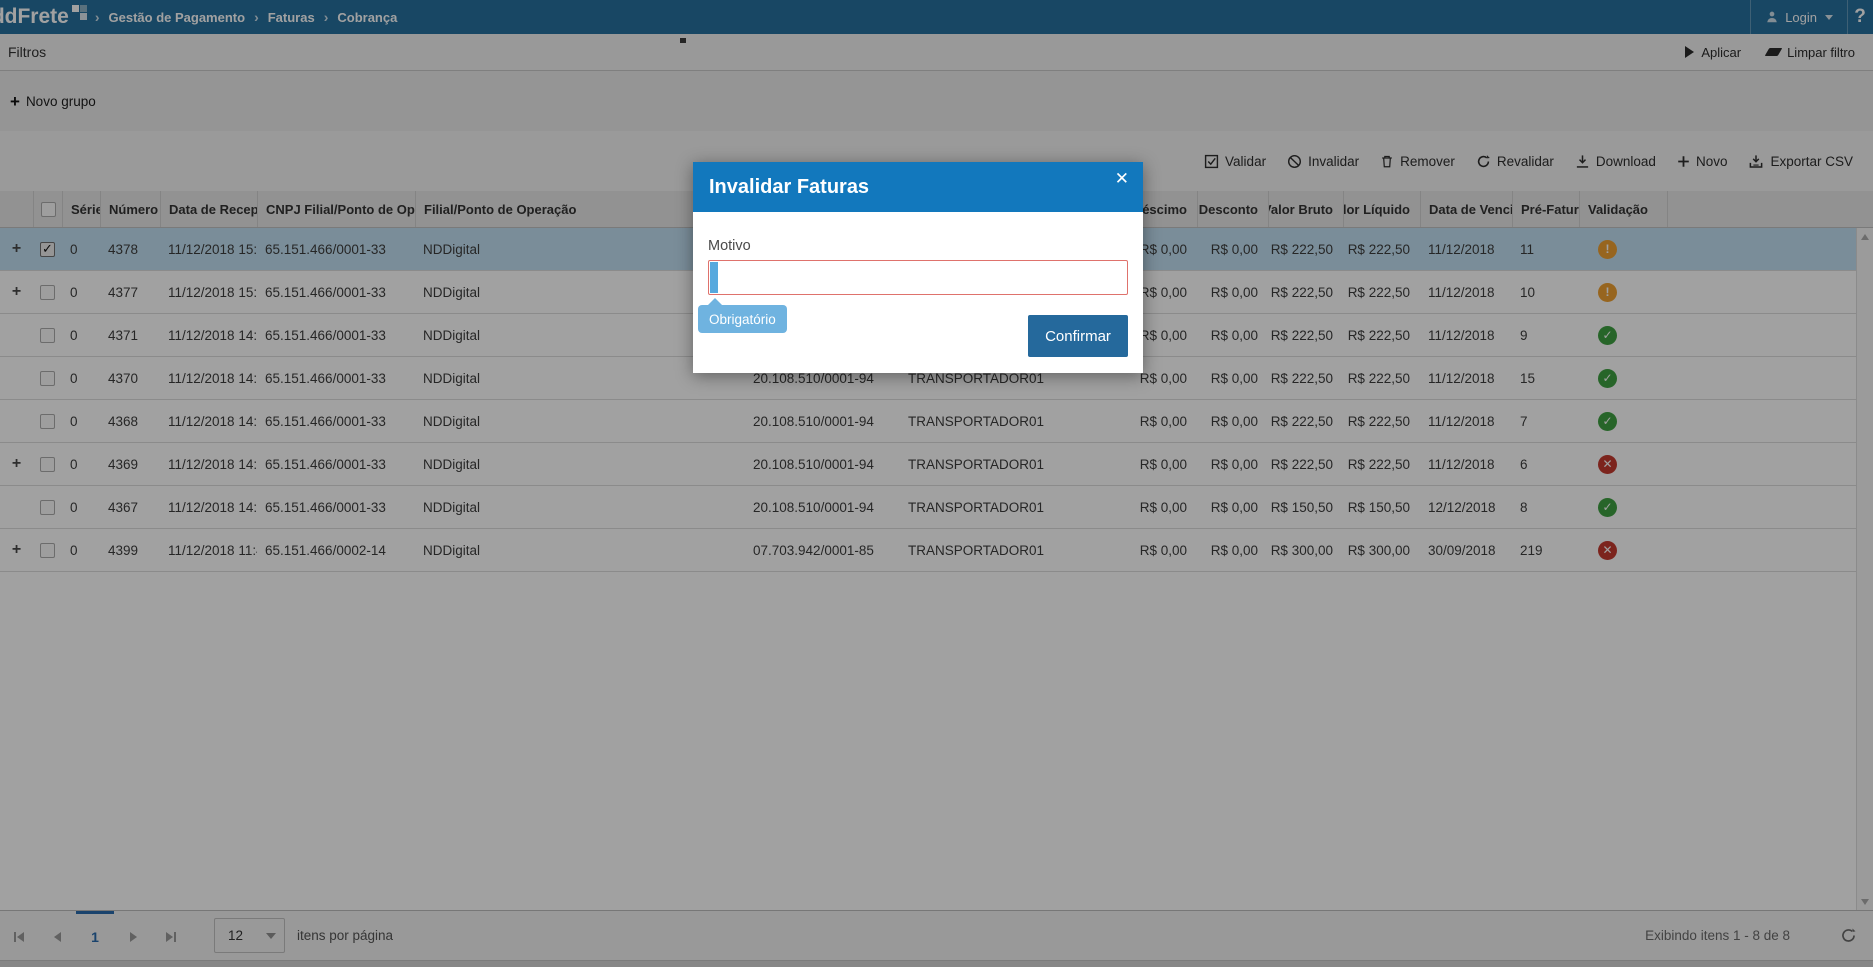 The height and width of the screenshot is (967, 1873). I want to click on dialog-header: Invalidar Faturas ✕, so click(918, 187).